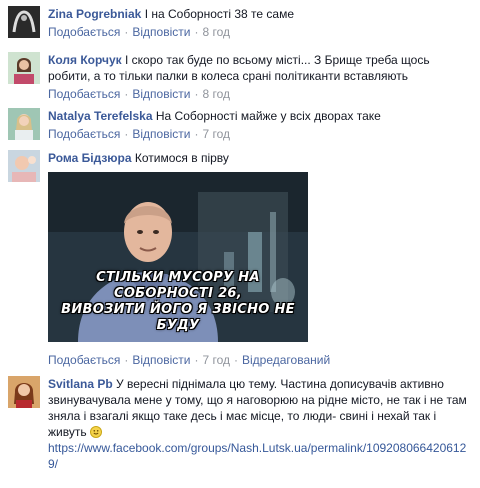 The image size is (480, 488). I want to click on author-name: Natalya Terefelska, so click(100, 116).